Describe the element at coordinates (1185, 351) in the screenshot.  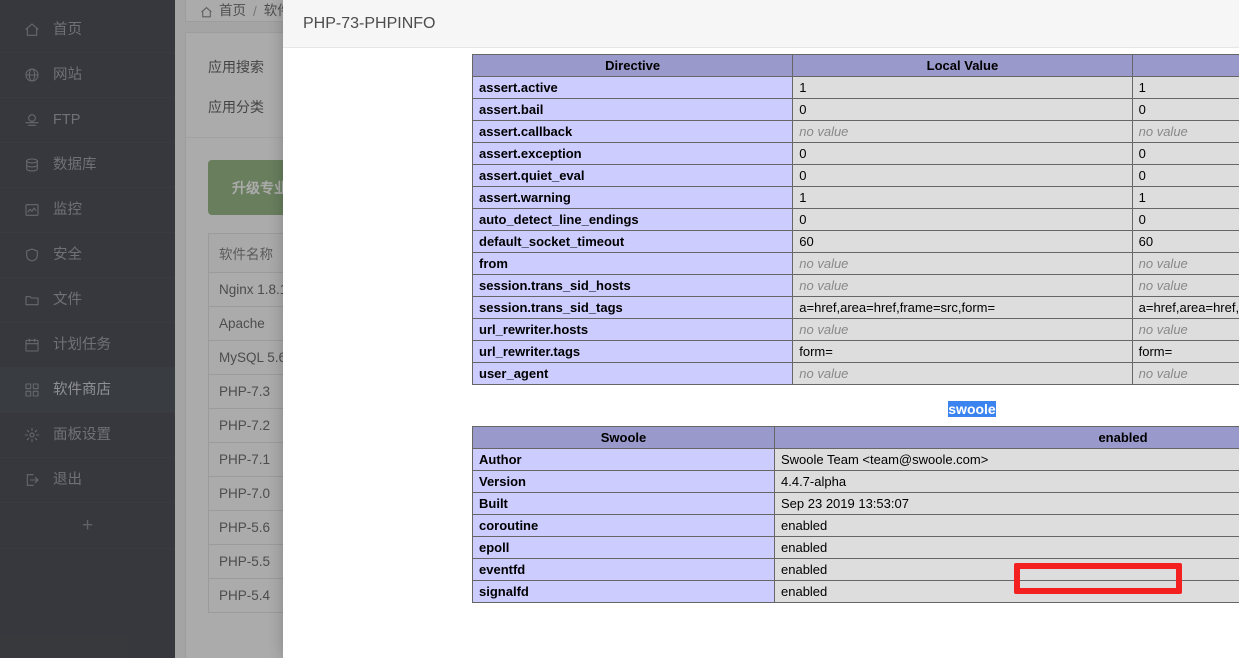
I see `master-value-cell: form=` at that location.